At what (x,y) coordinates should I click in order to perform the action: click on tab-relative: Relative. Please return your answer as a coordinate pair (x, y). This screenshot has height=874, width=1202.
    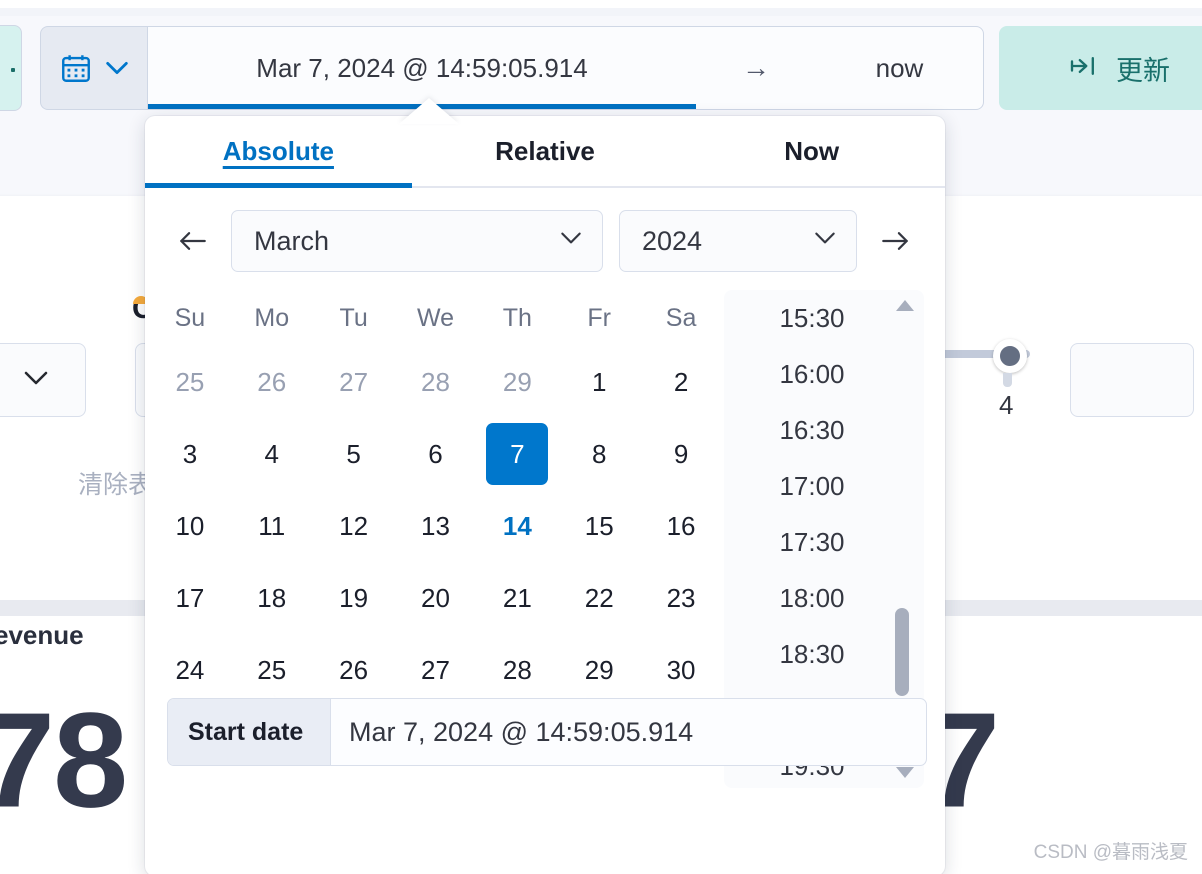
    Looking at the image, I should click on (545, 151).